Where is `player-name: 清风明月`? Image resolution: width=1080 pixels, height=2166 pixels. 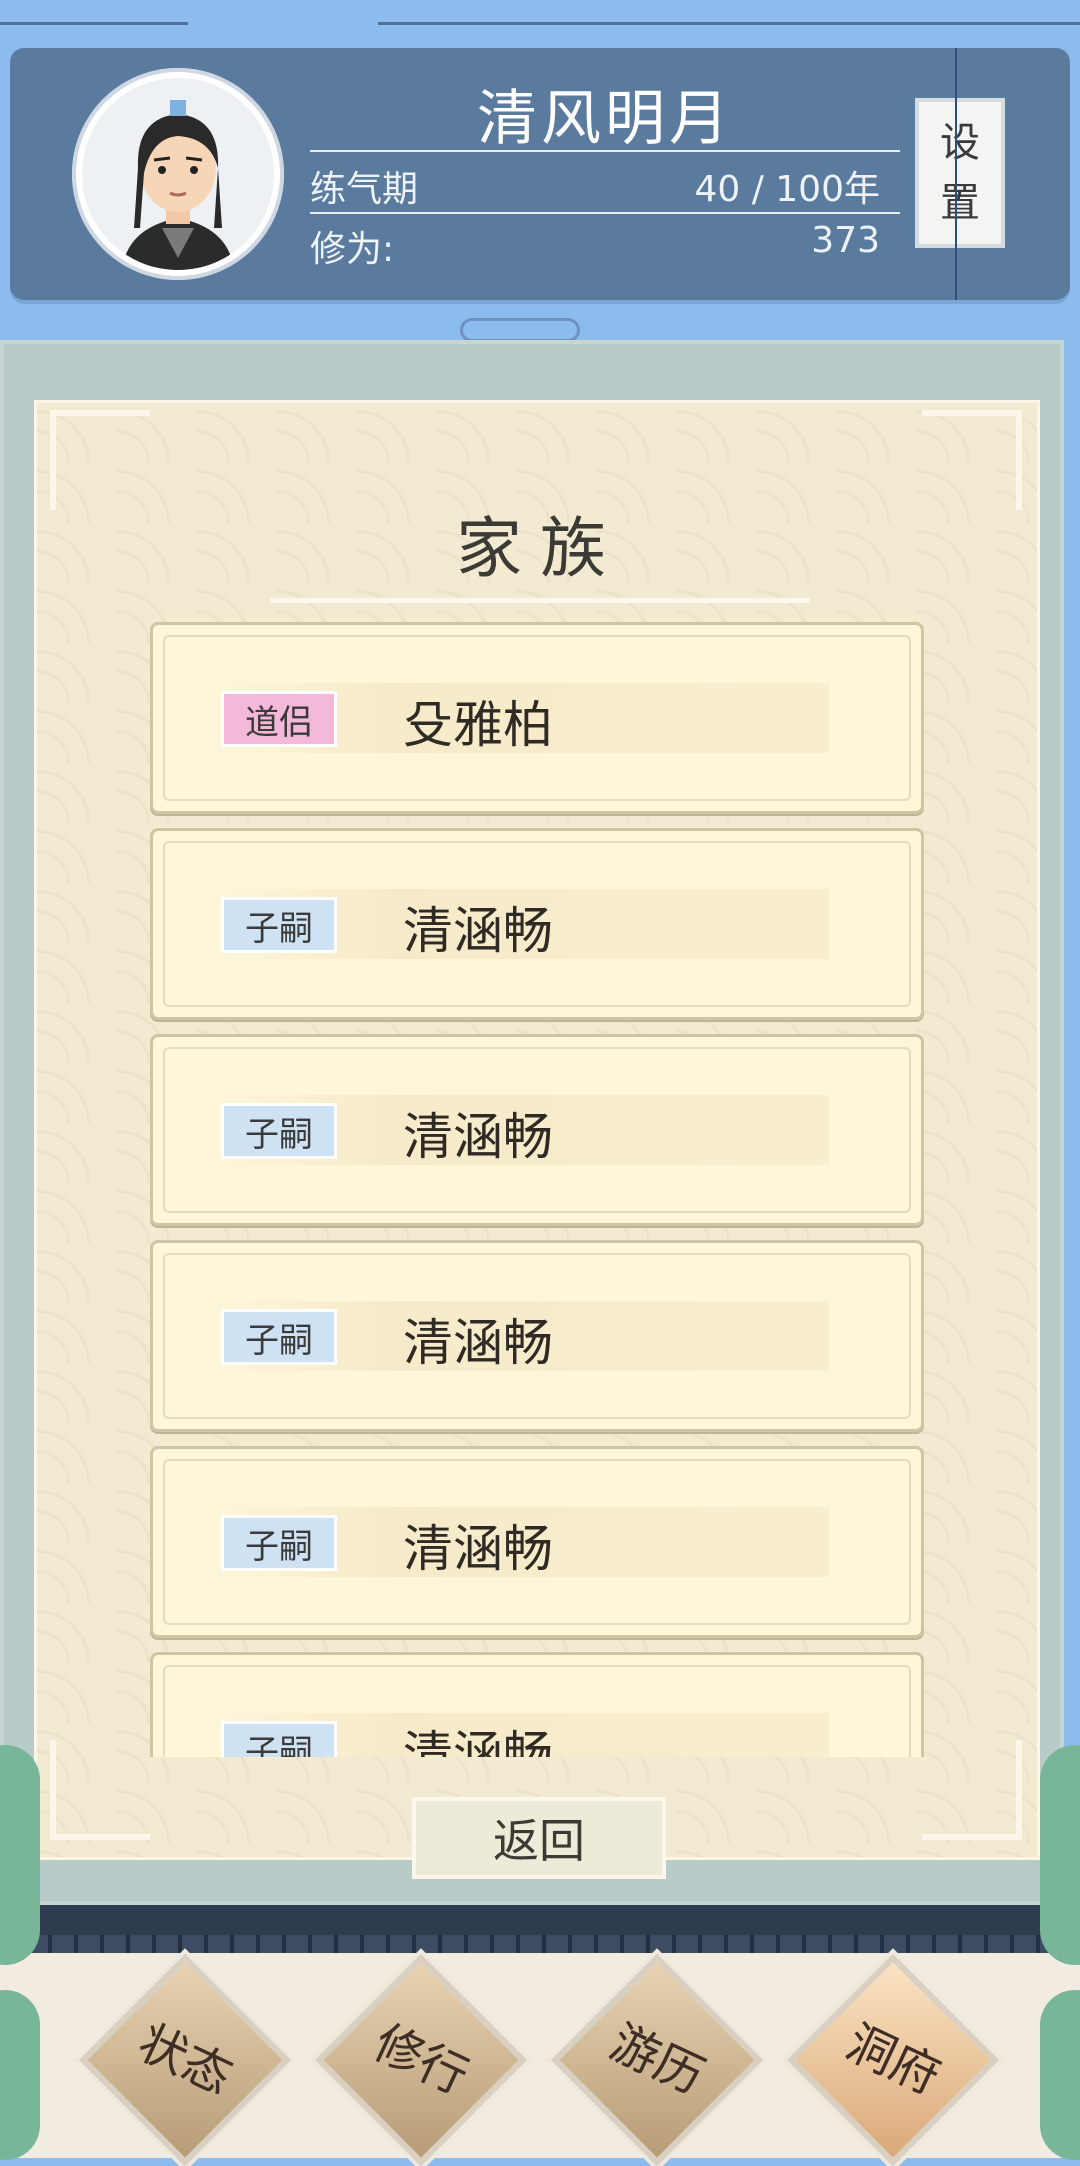
player-name: 清风明月 is located at coordinates (605, 119).